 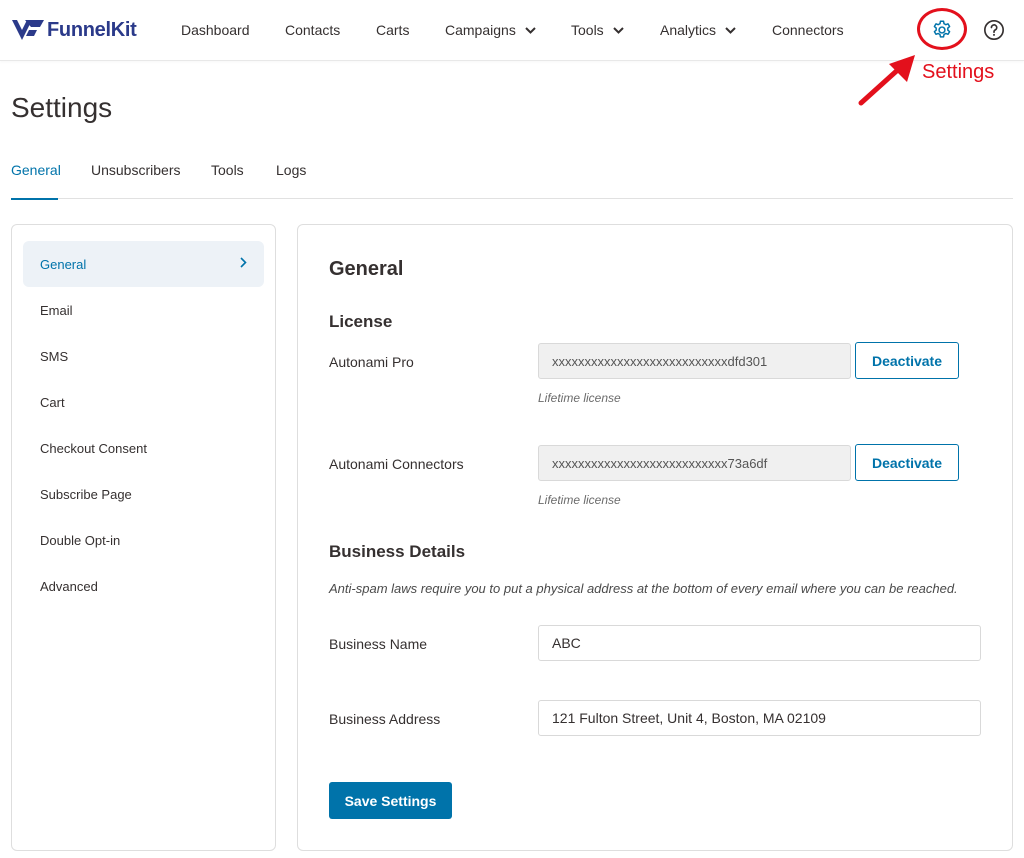 What do you see at coordinates (688, 30) in the screenshot?
I see `nav-analytics-label: Analytics` at bounding box center [688, 30].